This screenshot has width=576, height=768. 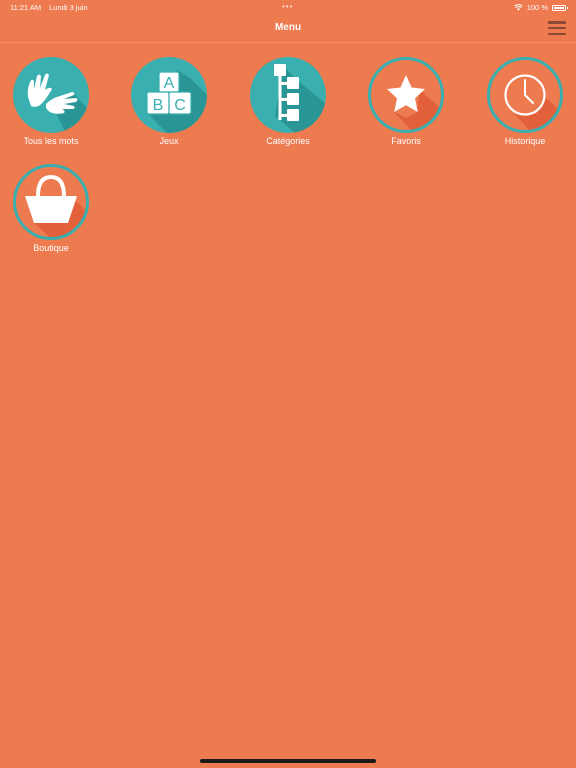 I want to click on star-icon, so click(x=406, y=95).